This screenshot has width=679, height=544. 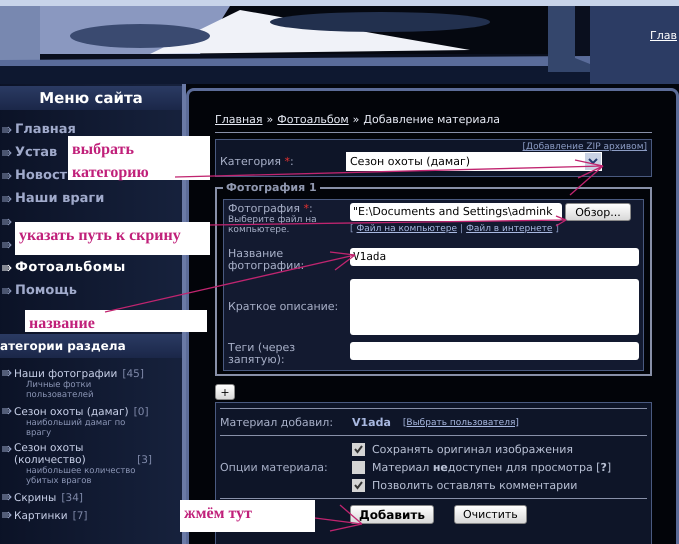 I want to click on source-link: Файл на компьютере, so click(x=407, y=229).